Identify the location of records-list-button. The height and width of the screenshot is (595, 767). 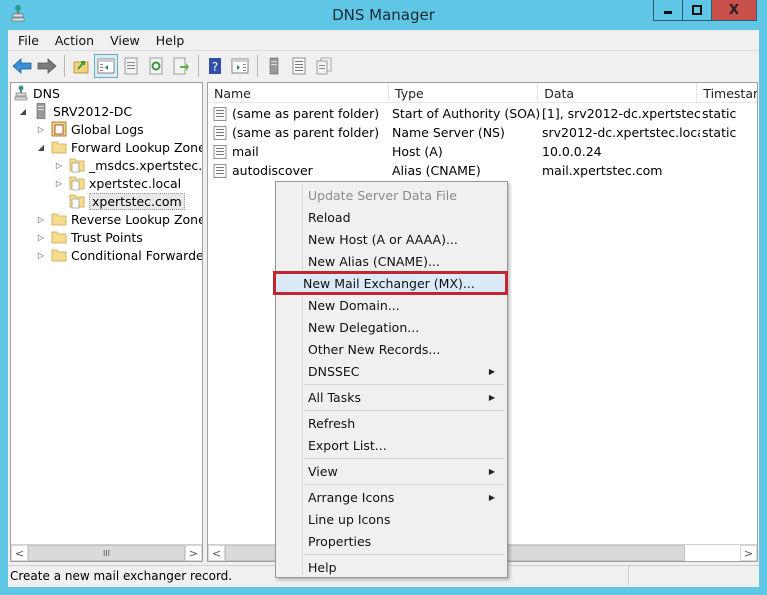
(299, 66).